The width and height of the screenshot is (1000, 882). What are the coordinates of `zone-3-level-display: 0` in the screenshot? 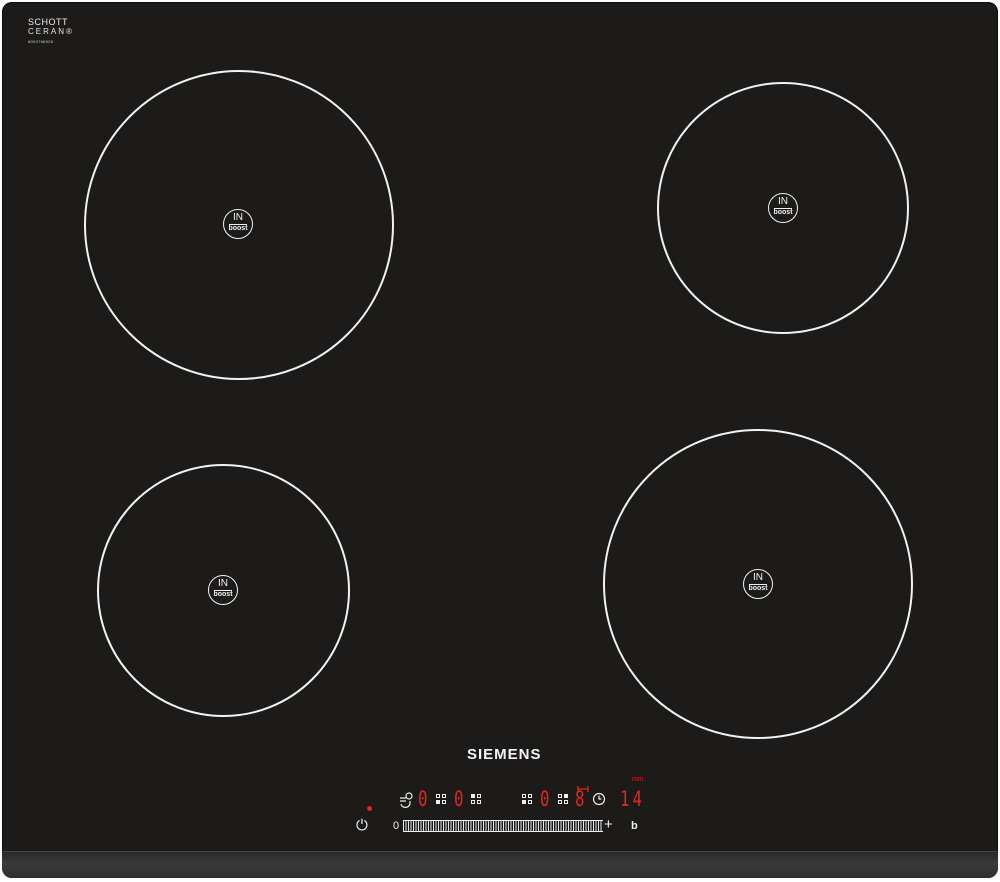 It's located at (545, 799).